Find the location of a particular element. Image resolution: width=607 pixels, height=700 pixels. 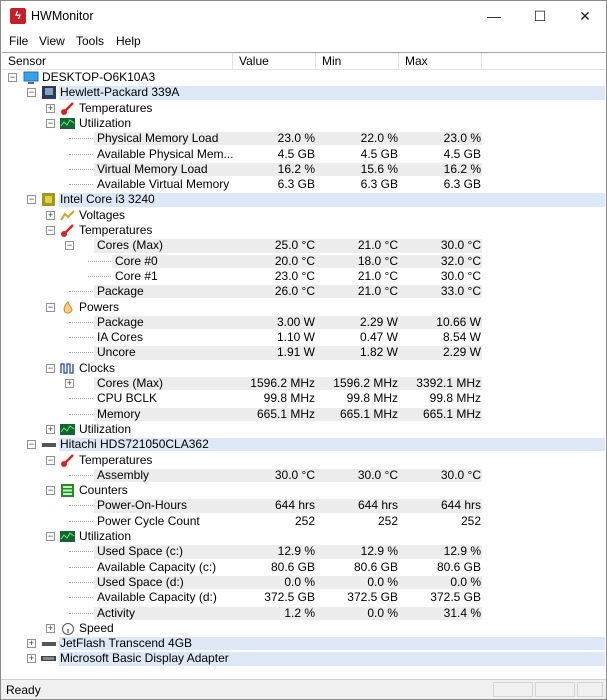

group-row: − DESKTOP-O6K10A3 is located at coordinates (303, 77).